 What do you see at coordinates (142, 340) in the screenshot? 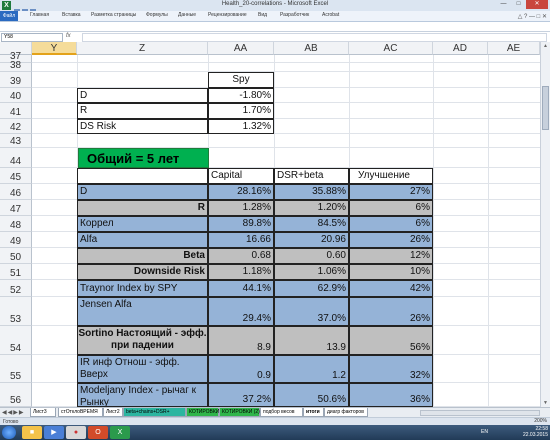
I see `main-row-label: Sortino Настоящий - эфф. при падении` at bounding box center [142, 340].